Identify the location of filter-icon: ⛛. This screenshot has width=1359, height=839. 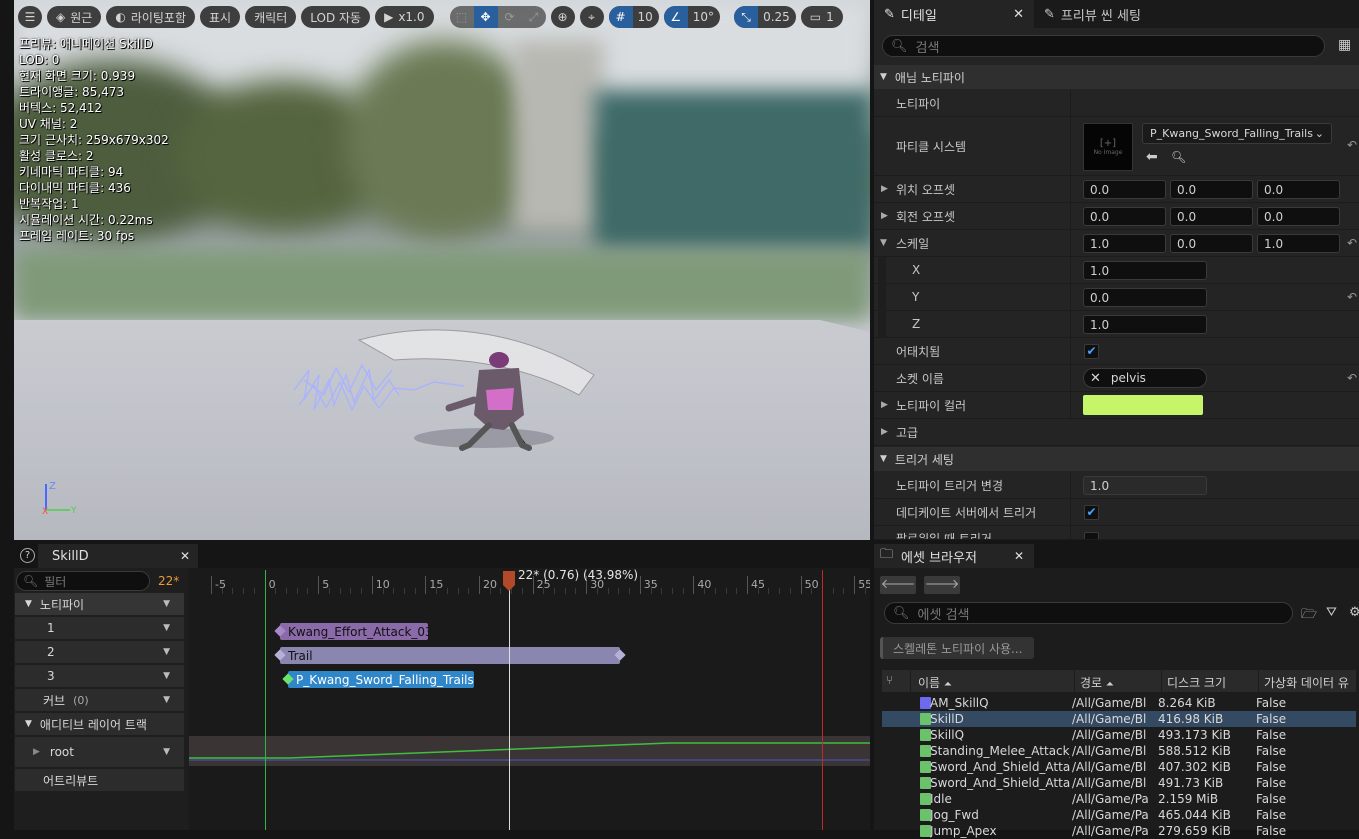
(1331, 612).